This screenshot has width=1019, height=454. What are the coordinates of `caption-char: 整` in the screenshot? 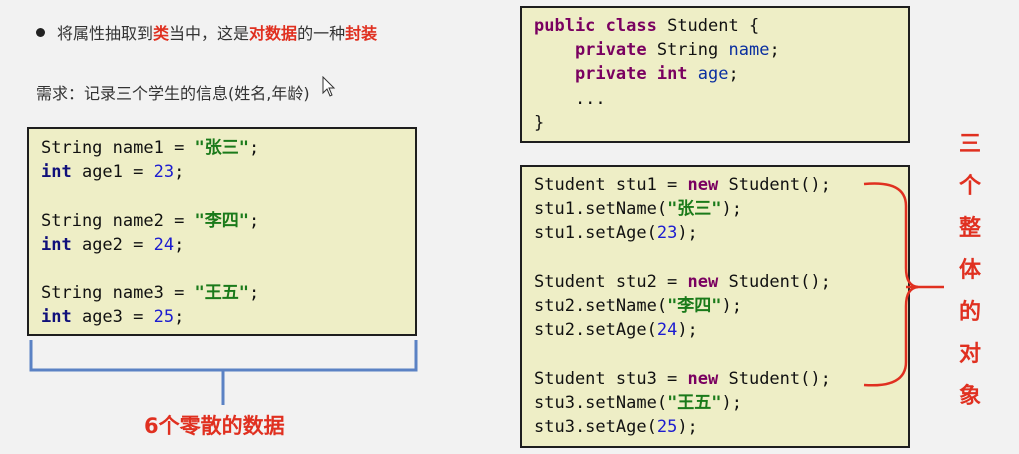 It's located at (969, 228).